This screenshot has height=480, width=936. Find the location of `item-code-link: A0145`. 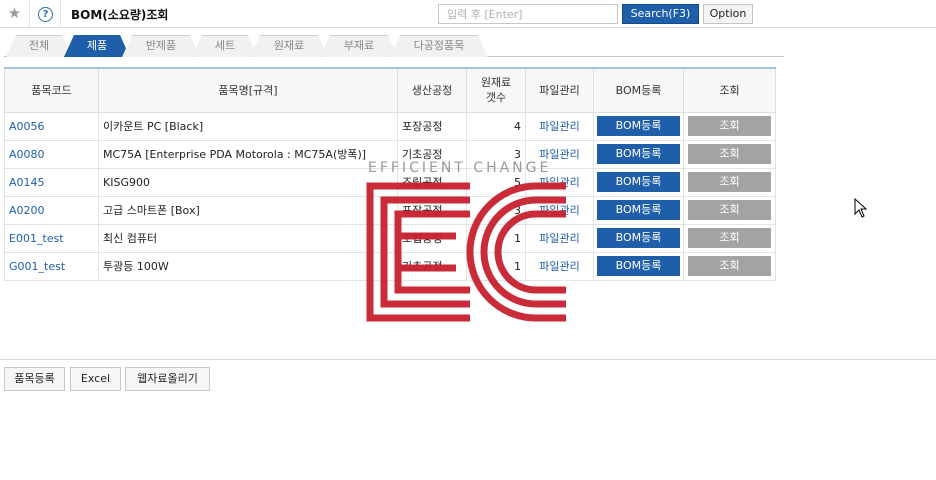

item-code-link: A0145 is located at coordinates (51, 182).